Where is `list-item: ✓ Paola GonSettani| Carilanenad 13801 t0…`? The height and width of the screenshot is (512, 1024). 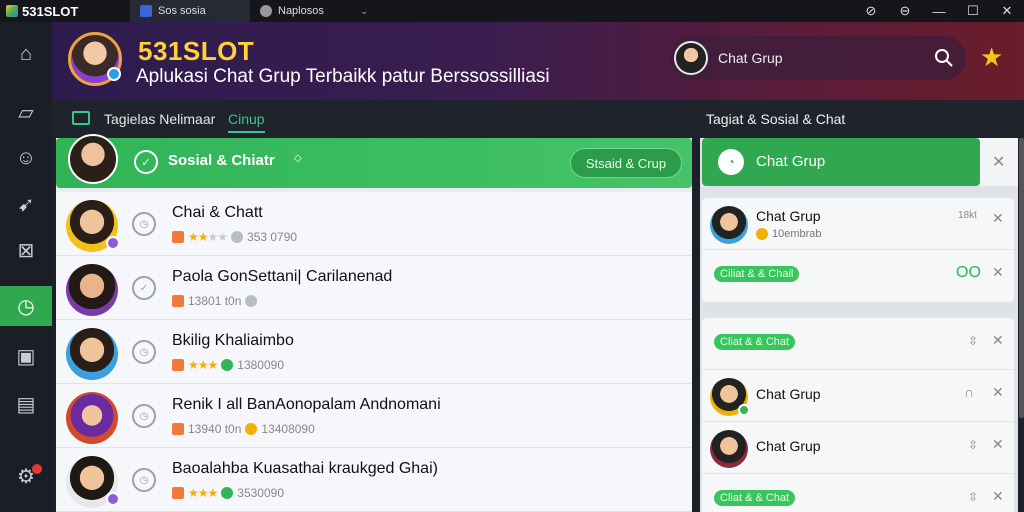 list-item: ✓ Paola GonSettani| Carilanenad 13801 t0… is located at coordinates (374, 288).